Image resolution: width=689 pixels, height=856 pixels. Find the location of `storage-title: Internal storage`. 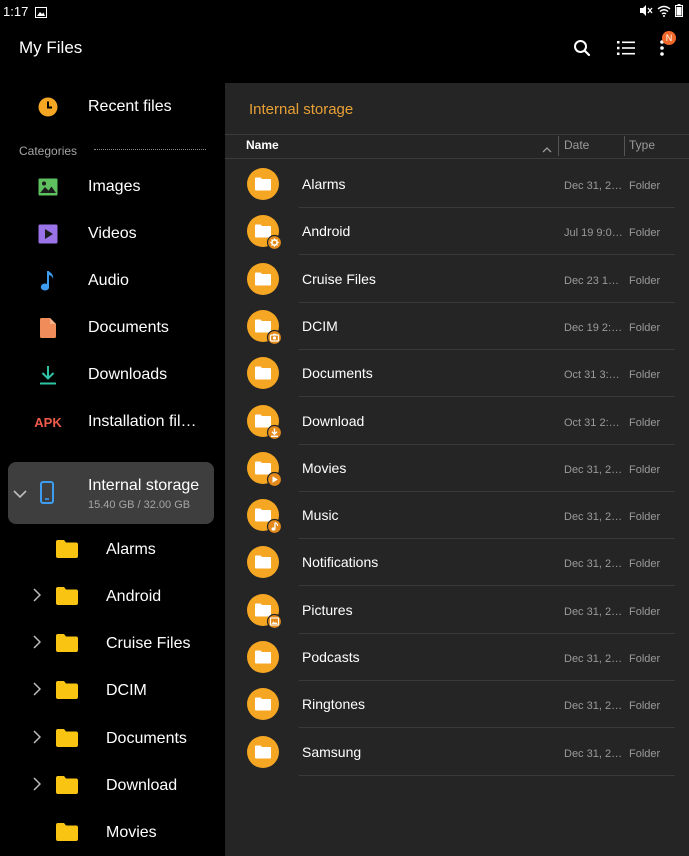

storage-title: Internal storage is located at coordinates (144, 485).